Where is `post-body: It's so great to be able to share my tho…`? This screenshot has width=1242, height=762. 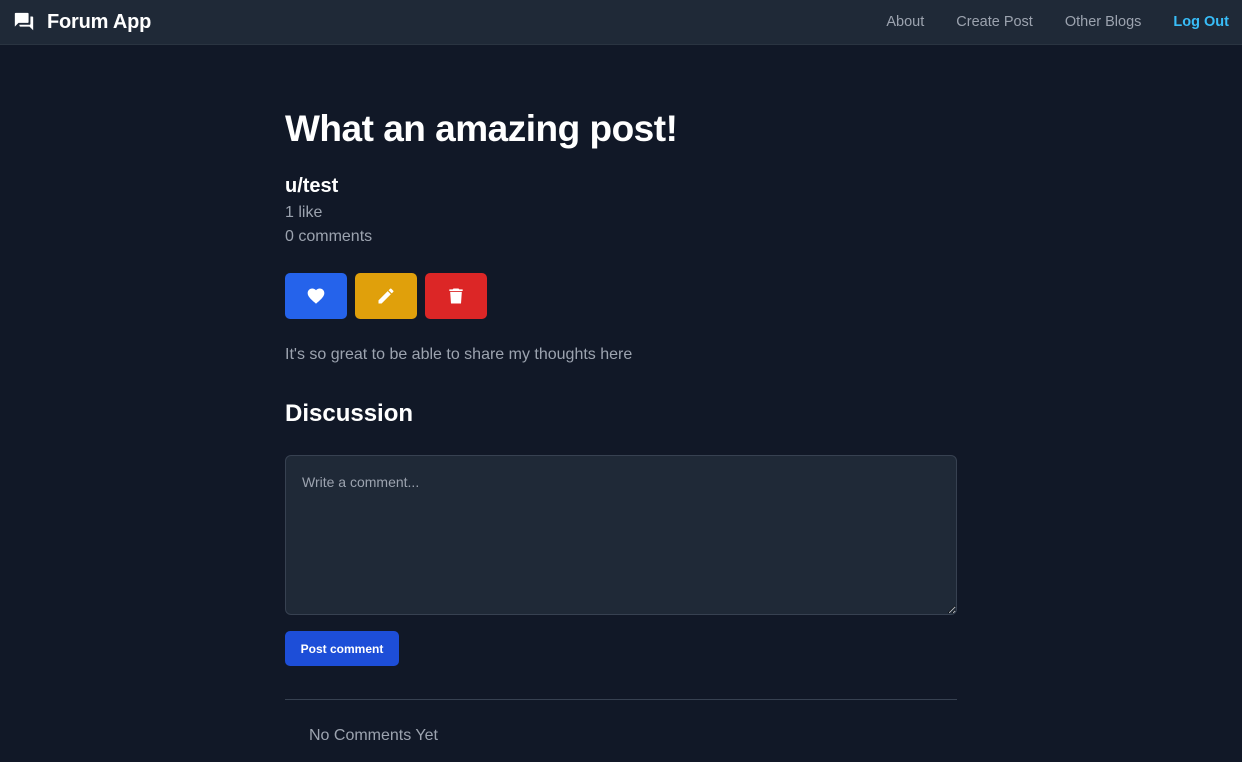
post-body: It's so great to be able to share my tho… is located at coordinates (459, 354).